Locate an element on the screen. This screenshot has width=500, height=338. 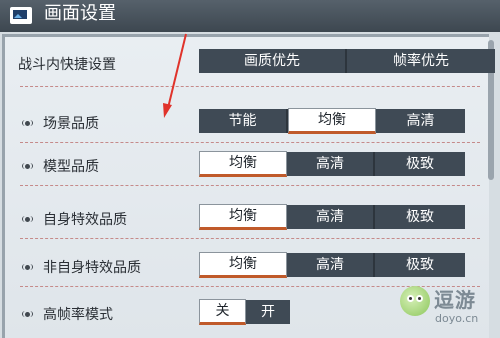
watermark: 逗游 doyo.cn is located at coordinates (446, 308).